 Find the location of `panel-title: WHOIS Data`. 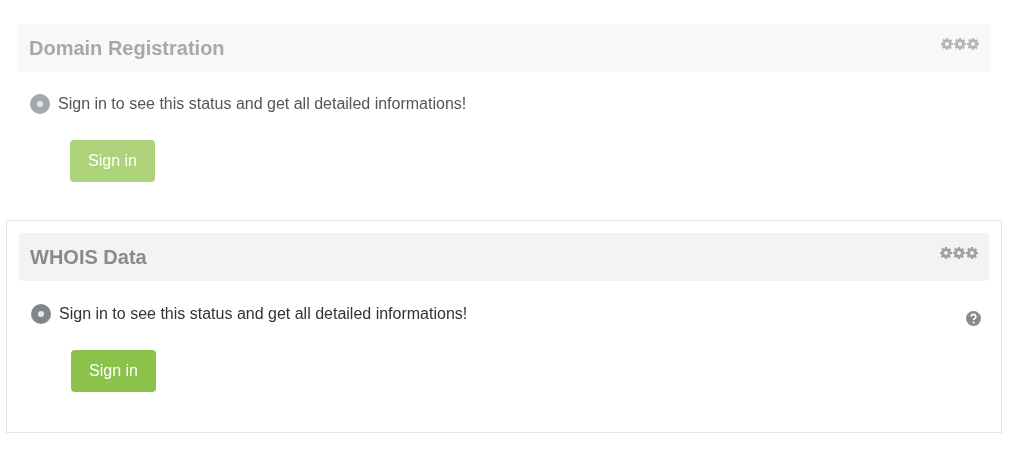

panel-title: WHOIS Data is located at coordinates (88, 257).